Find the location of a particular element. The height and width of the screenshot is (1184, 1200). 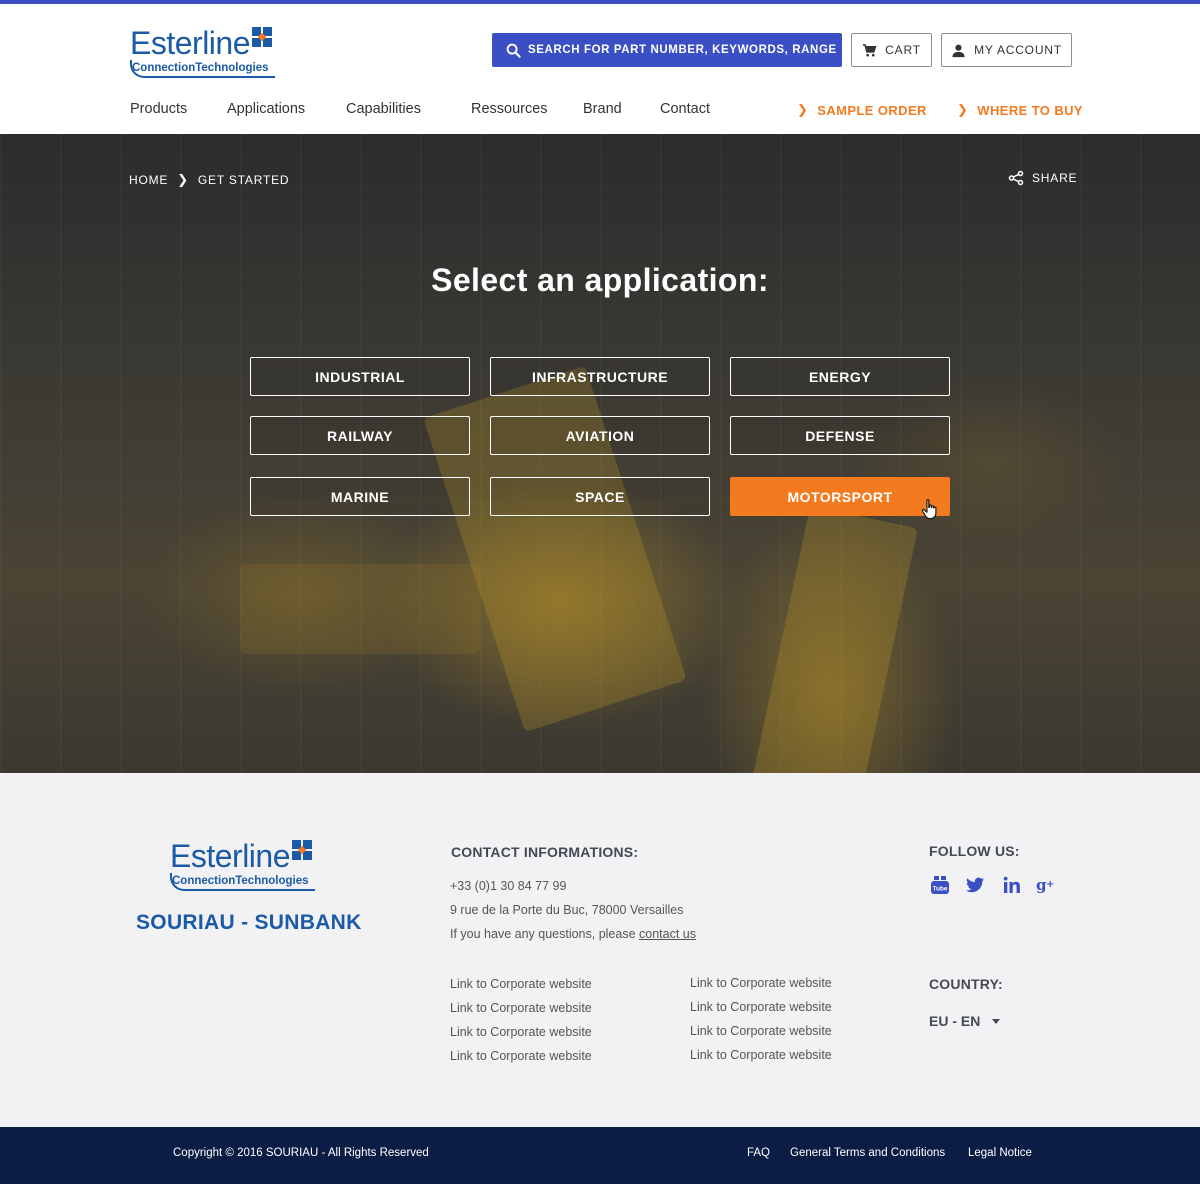

share-icon is located at coordinates (1016, 178).